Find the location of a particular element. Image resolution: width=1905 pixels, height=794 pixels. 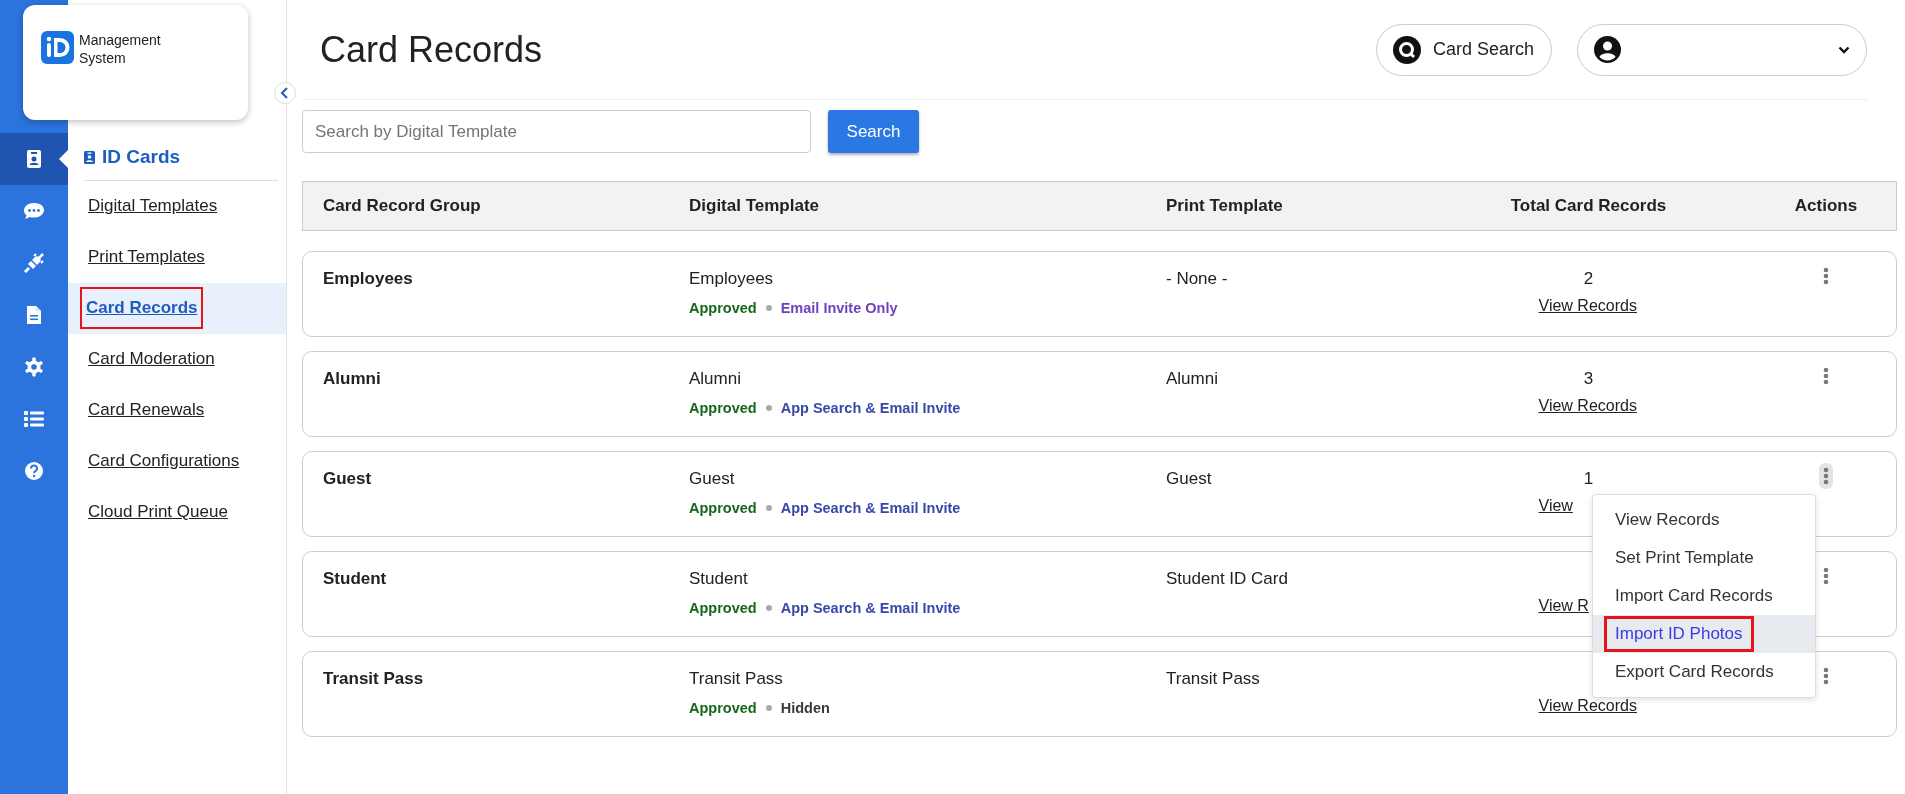

page-title: Card Records is located at coordinates (431, 49).